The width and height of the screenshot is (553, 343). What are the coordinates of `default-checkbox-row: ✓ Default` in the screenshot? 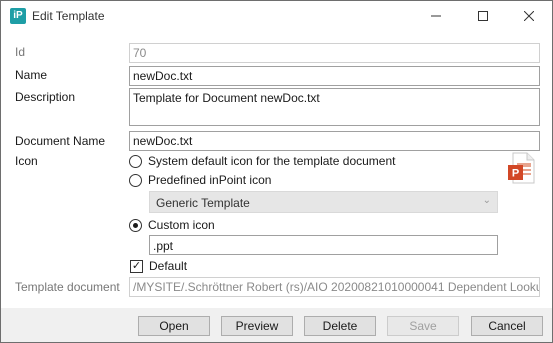 It's located at (158, 266).